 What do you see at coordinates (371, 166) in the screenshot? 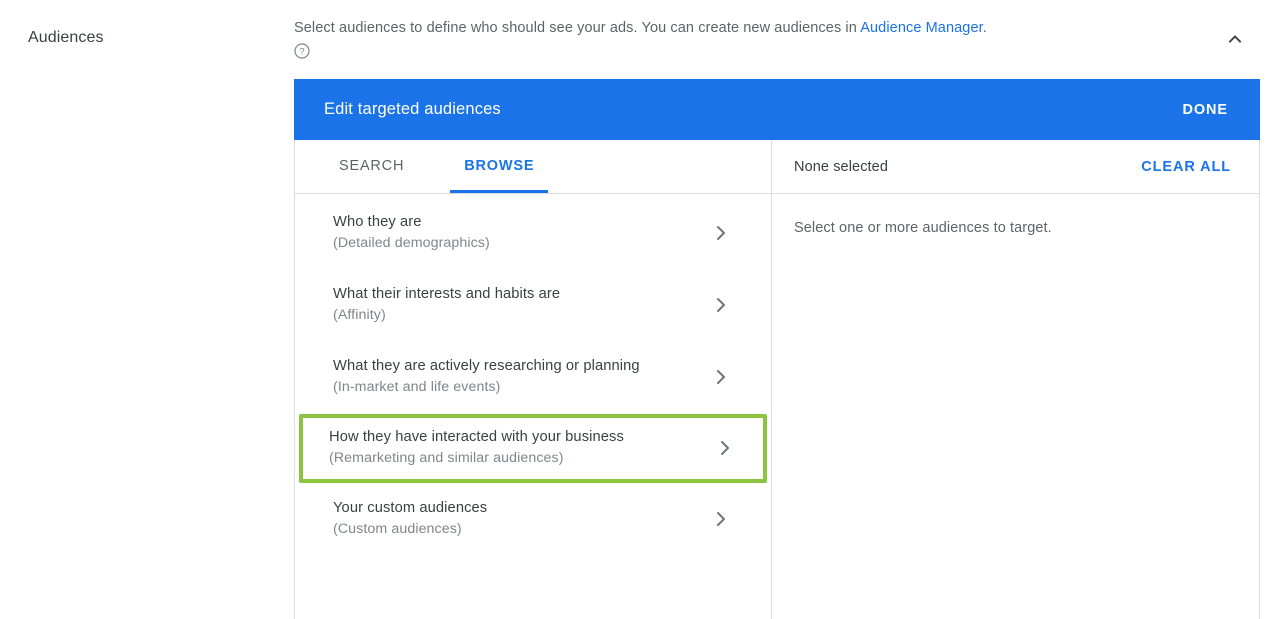
I see `tab-search: SEARCH` at bounding box center [371, 166].